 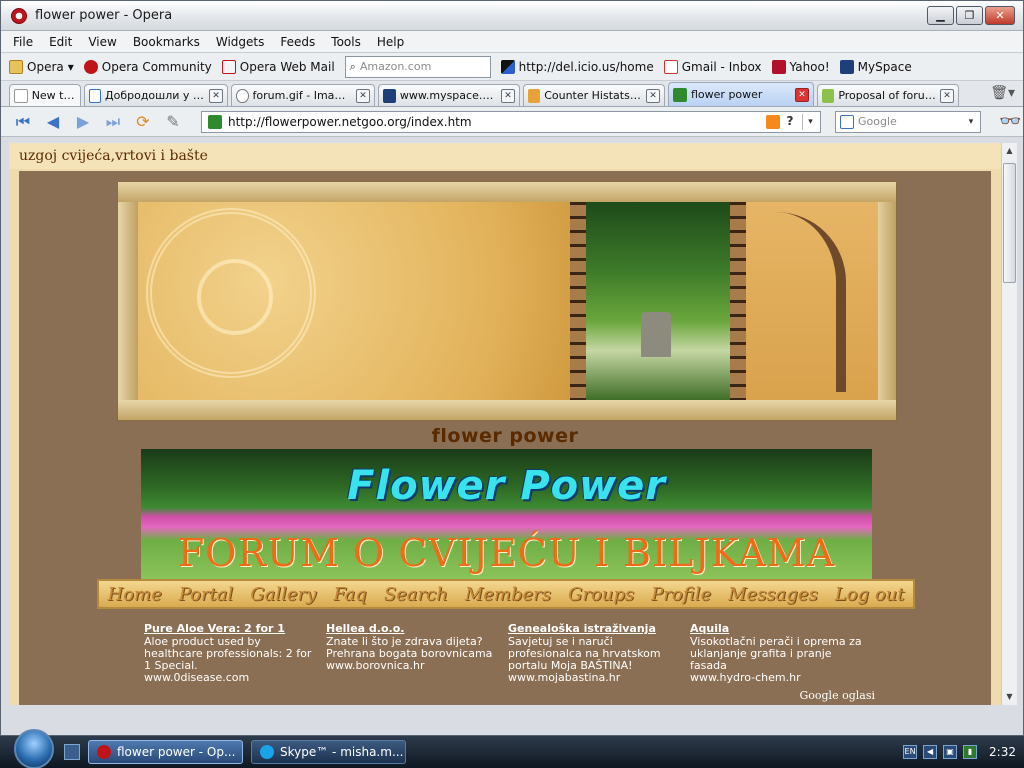 I want to click on scroll-down-icon: ▼, so click(x=1009, y=697).